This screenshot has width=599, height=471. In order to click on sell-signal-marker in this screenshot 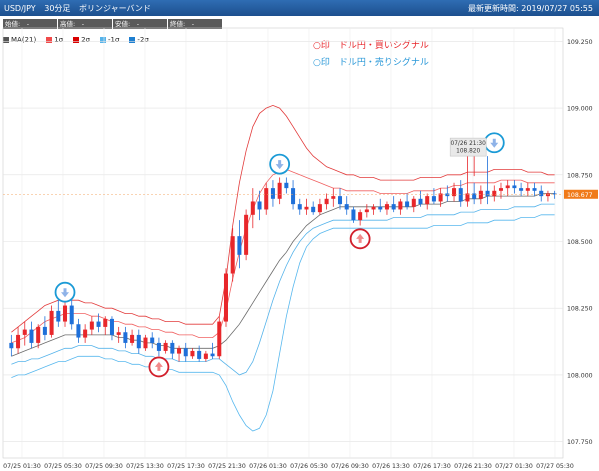, I will do `click(65, 292)`.